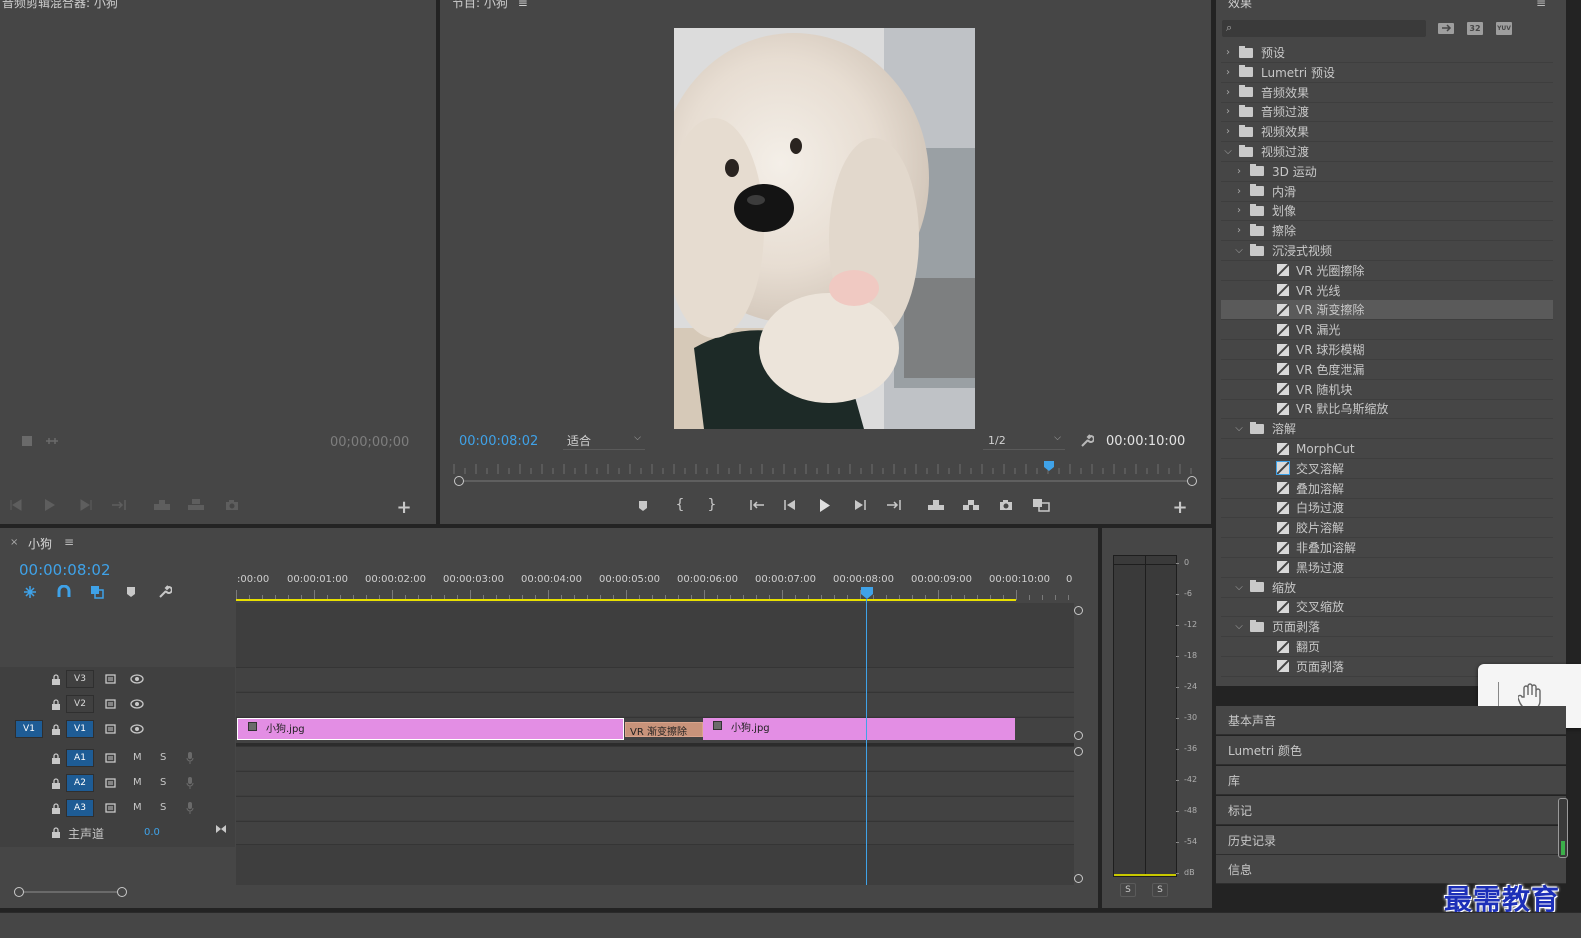 The width and height of the screenshot is (1581, 938). I want to click on eye-icon, so click(137, 679).